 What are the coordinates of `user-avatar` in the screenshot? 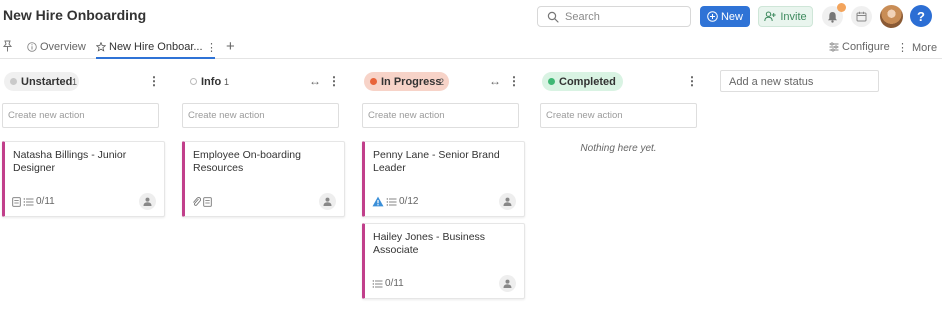 It's located at (891, 16).